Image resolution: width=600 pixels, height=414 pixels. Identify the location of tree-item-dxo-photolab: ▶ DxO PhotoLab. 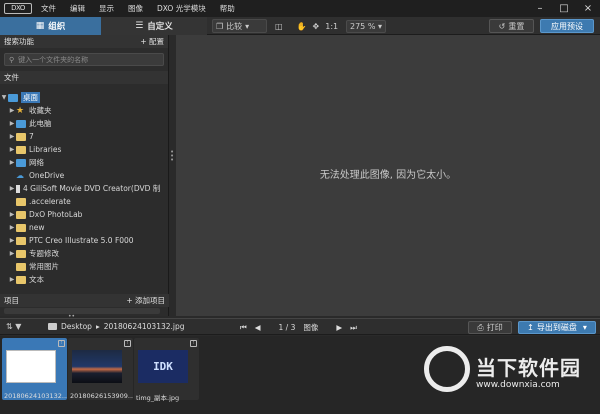
(84, 214).